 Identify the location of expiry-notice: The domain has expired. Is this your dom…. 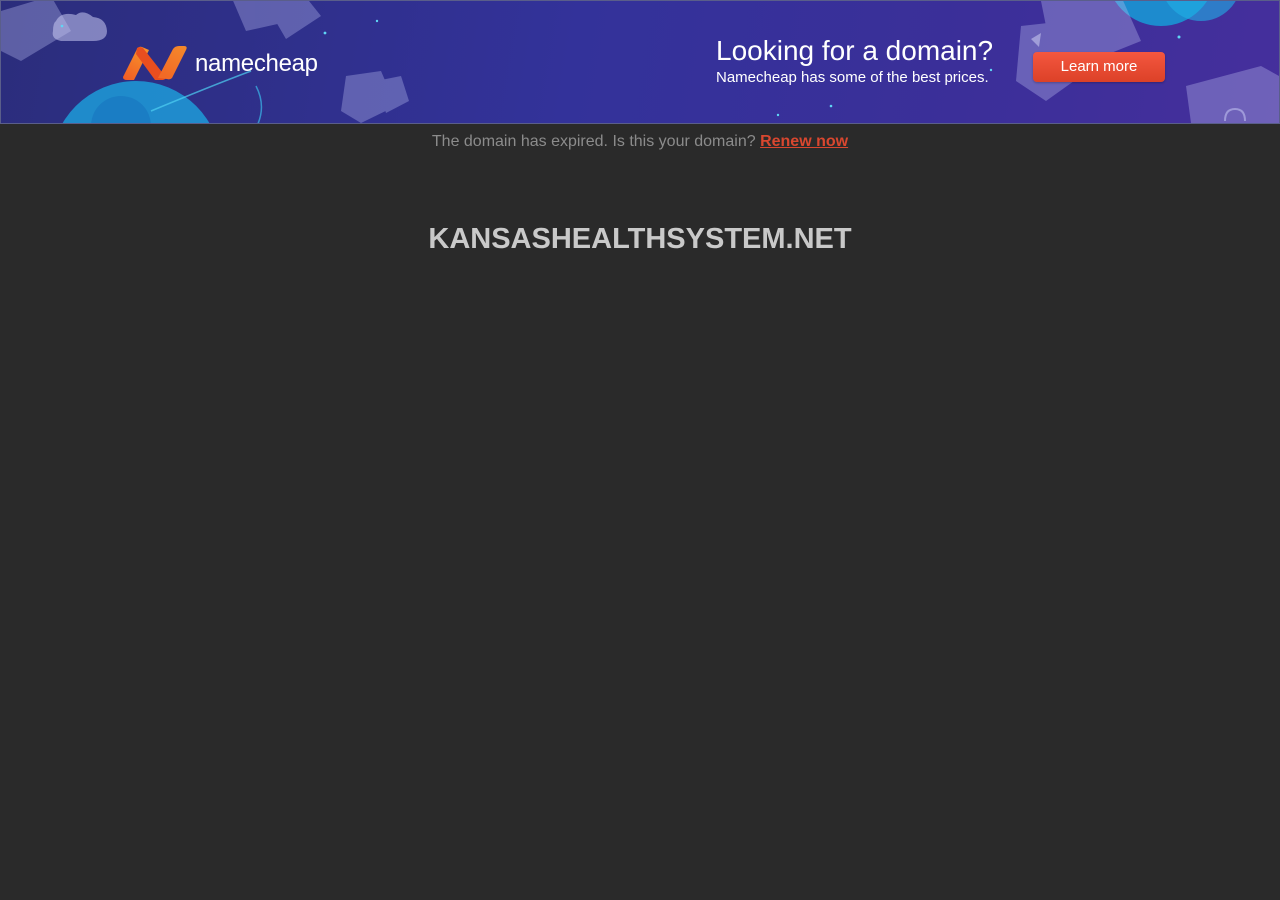
(640, 142).